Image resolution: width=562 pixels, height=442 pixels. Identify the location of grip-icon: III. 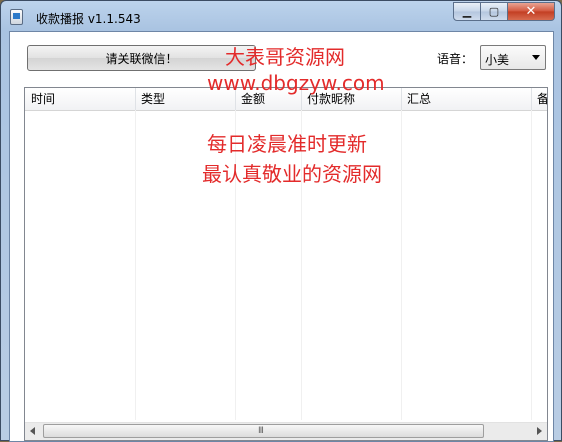
(261, 431).